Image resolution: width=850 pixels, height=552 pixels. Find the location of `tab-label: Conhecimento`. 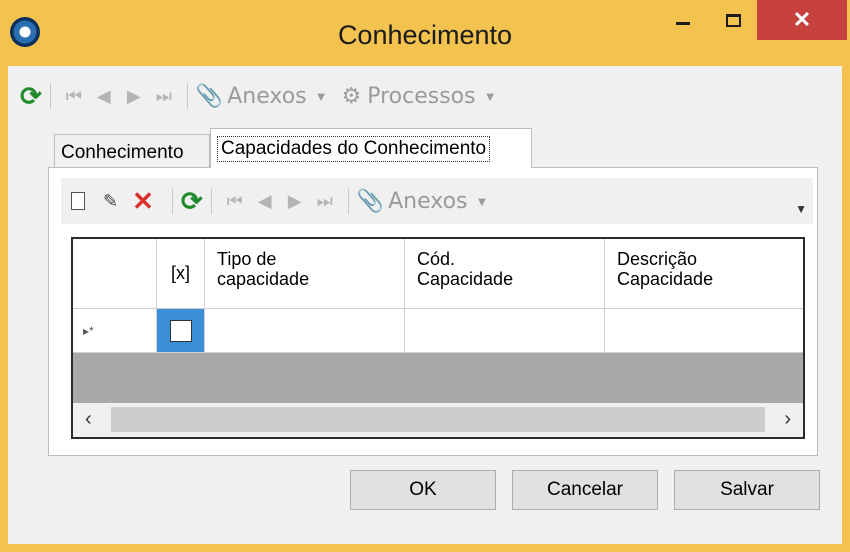

tab-label: Conhecimento is located at coordinates (122, 152).